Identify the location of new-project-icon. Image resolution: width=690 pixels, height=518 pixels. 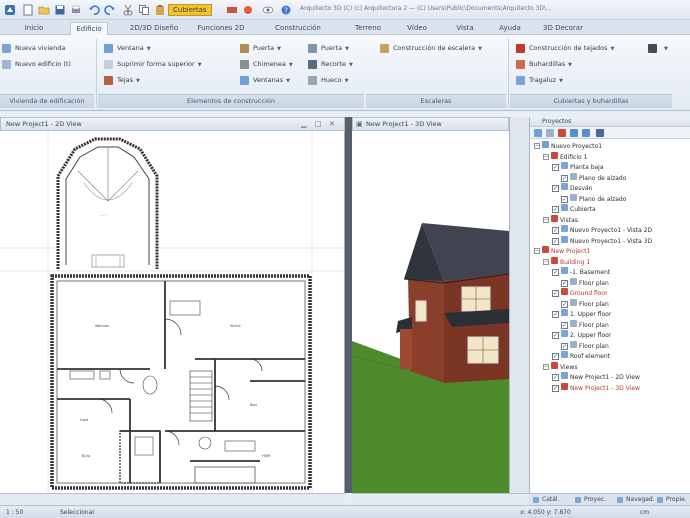
(538, 133).